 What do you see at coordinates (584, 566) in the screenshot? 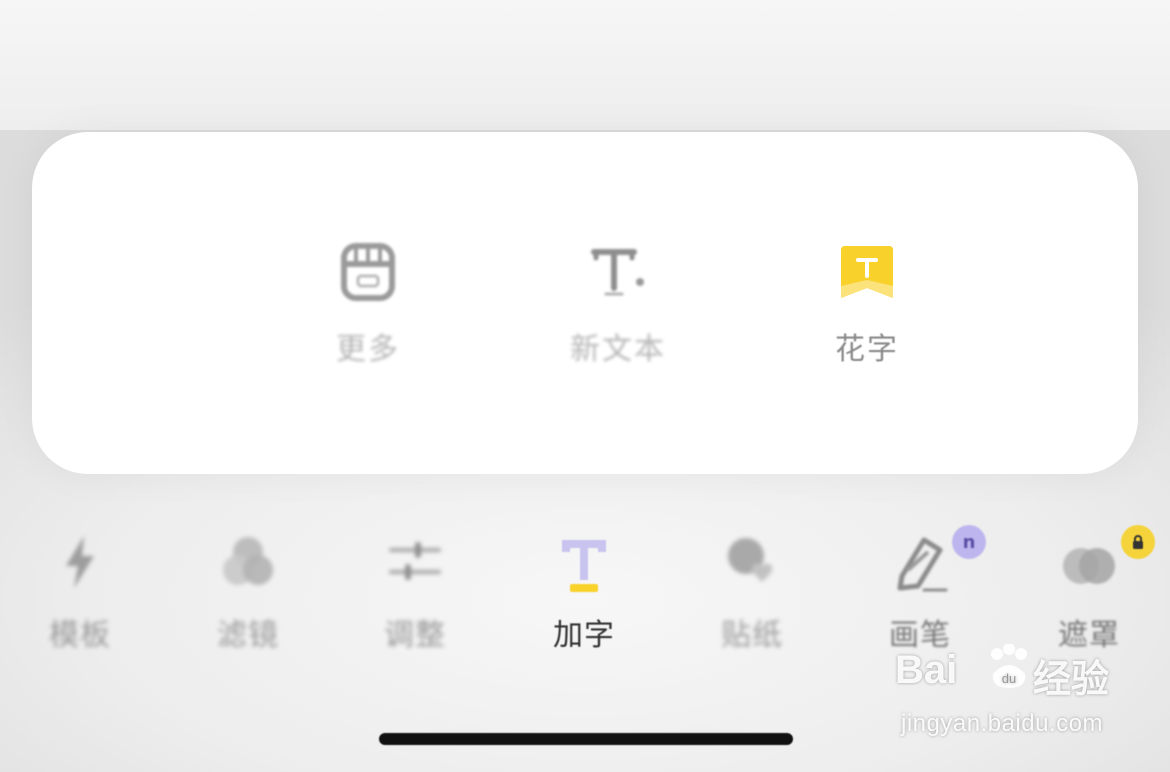
I see `text-icon` at bounding box center [584, 566].